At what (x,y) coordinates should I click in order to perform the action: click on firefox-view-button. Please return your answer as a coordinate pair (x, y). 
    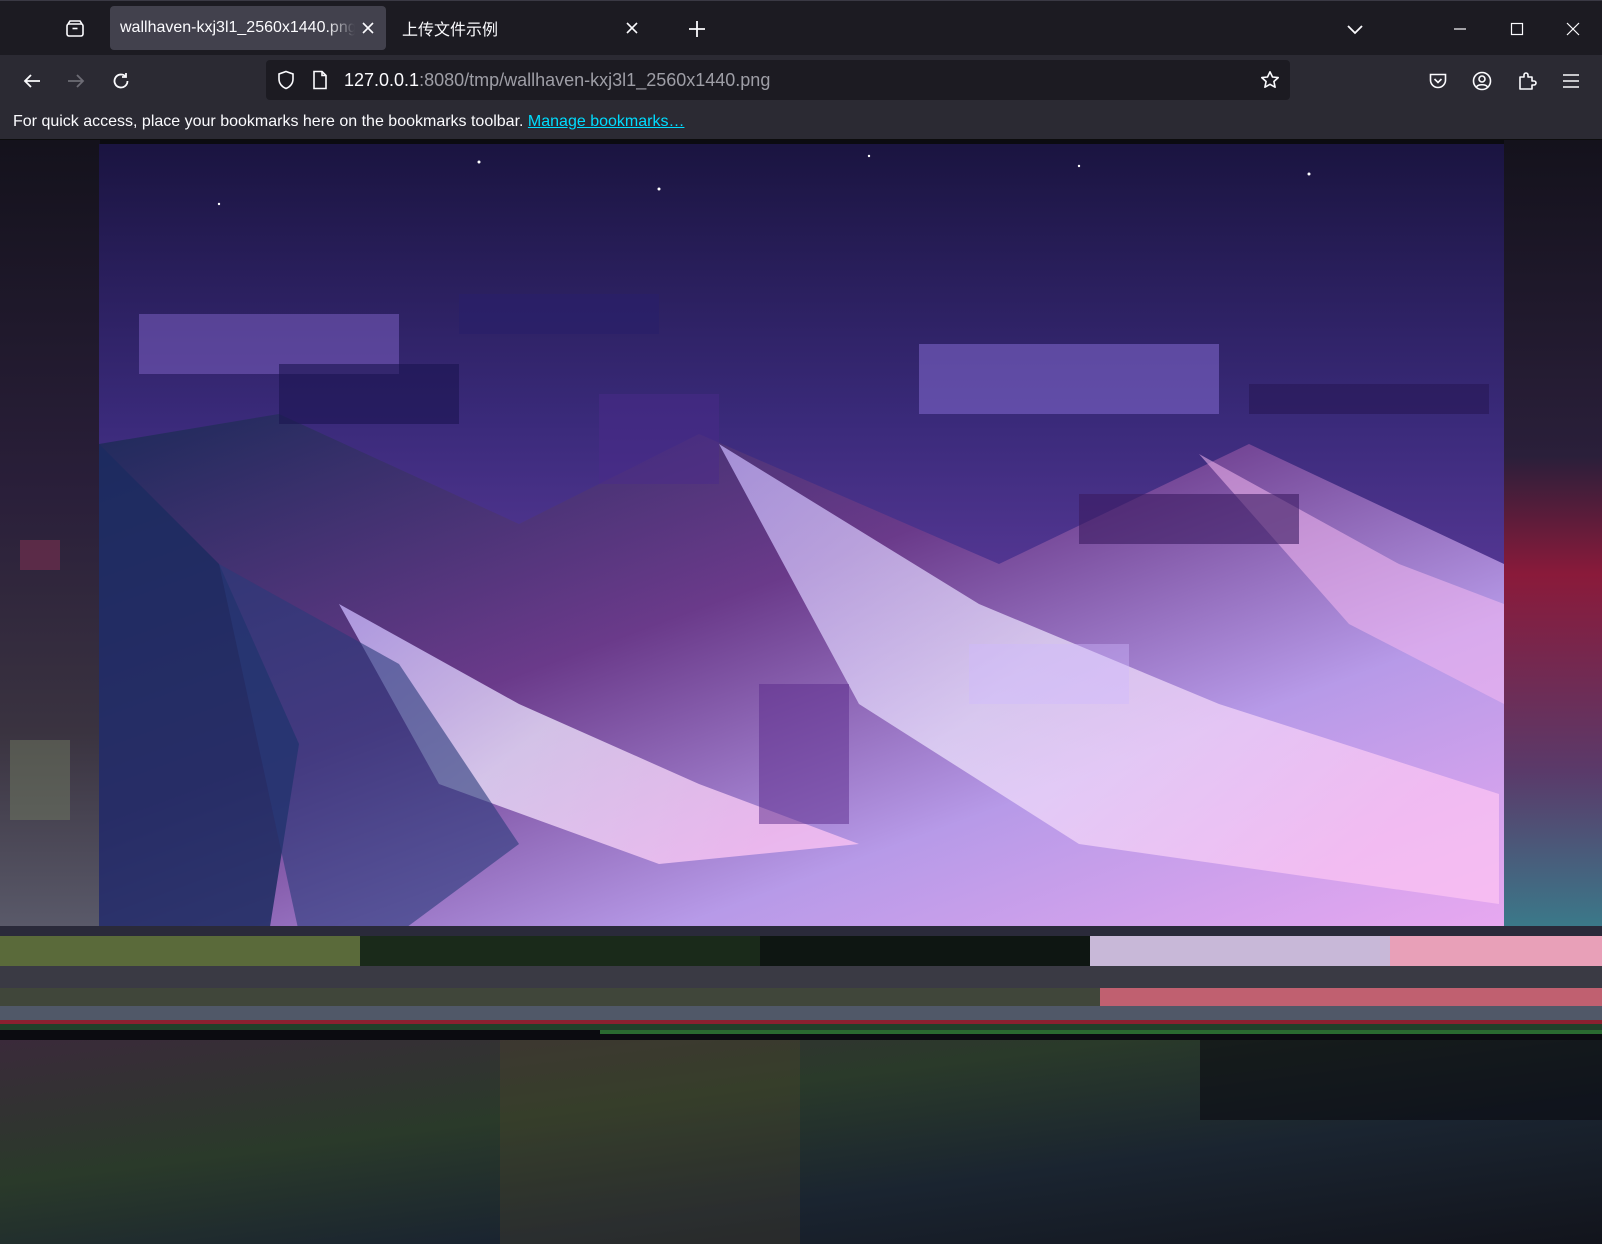
    Looking at the image, I should click on (75, 29).